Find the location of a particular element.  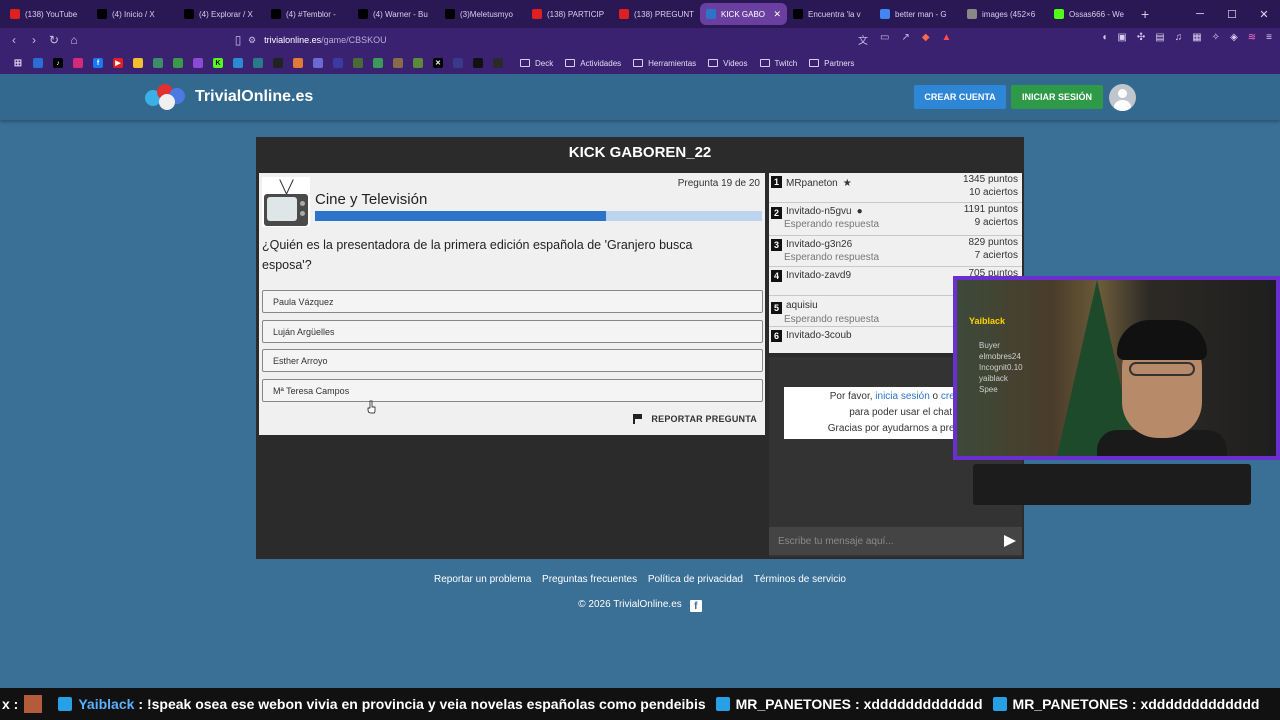

x-icon is located at coordinates (276, 14).